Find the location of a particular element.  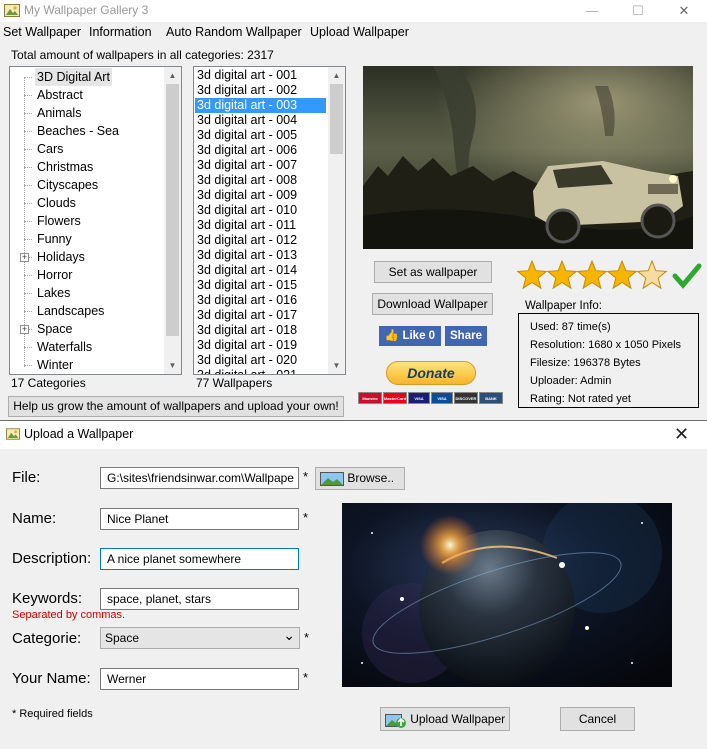

menu-upload-wallpaper: Upload Wallpaper is located at coordinates (359, 32).